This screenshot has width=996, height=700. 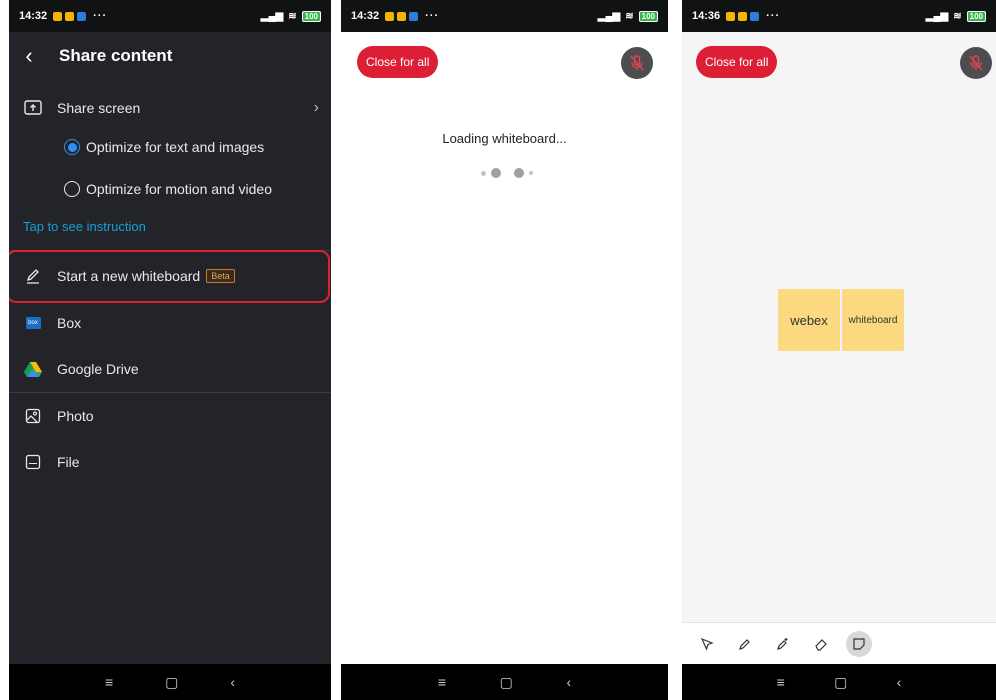 I want to click on sticky-note: whiteboard, so click(x=873, y=320).